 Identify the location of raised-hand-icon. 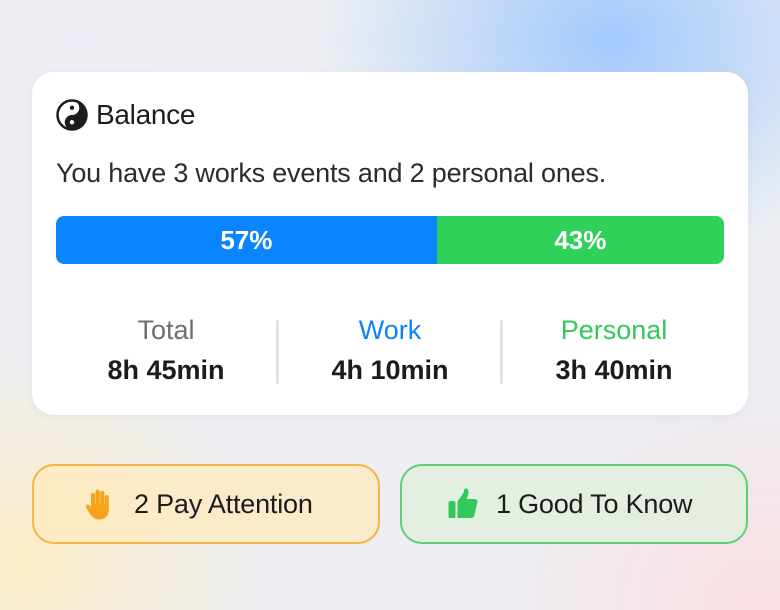
(99, 504).